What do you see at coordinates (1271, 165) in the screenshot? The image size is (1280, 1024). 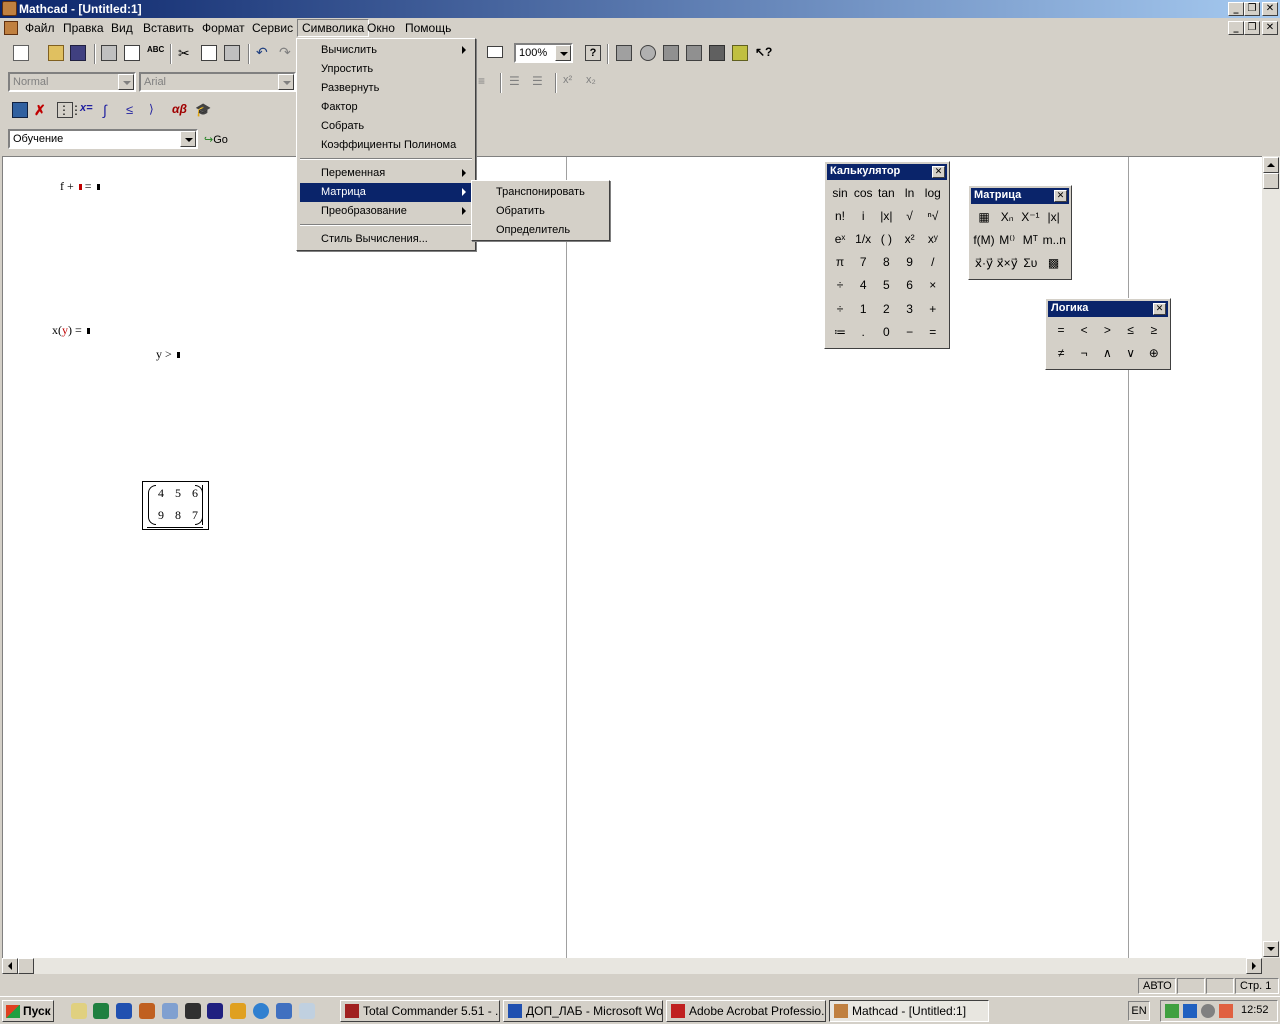 I see `scroll-up-button` at bounding box center [1271, 165].